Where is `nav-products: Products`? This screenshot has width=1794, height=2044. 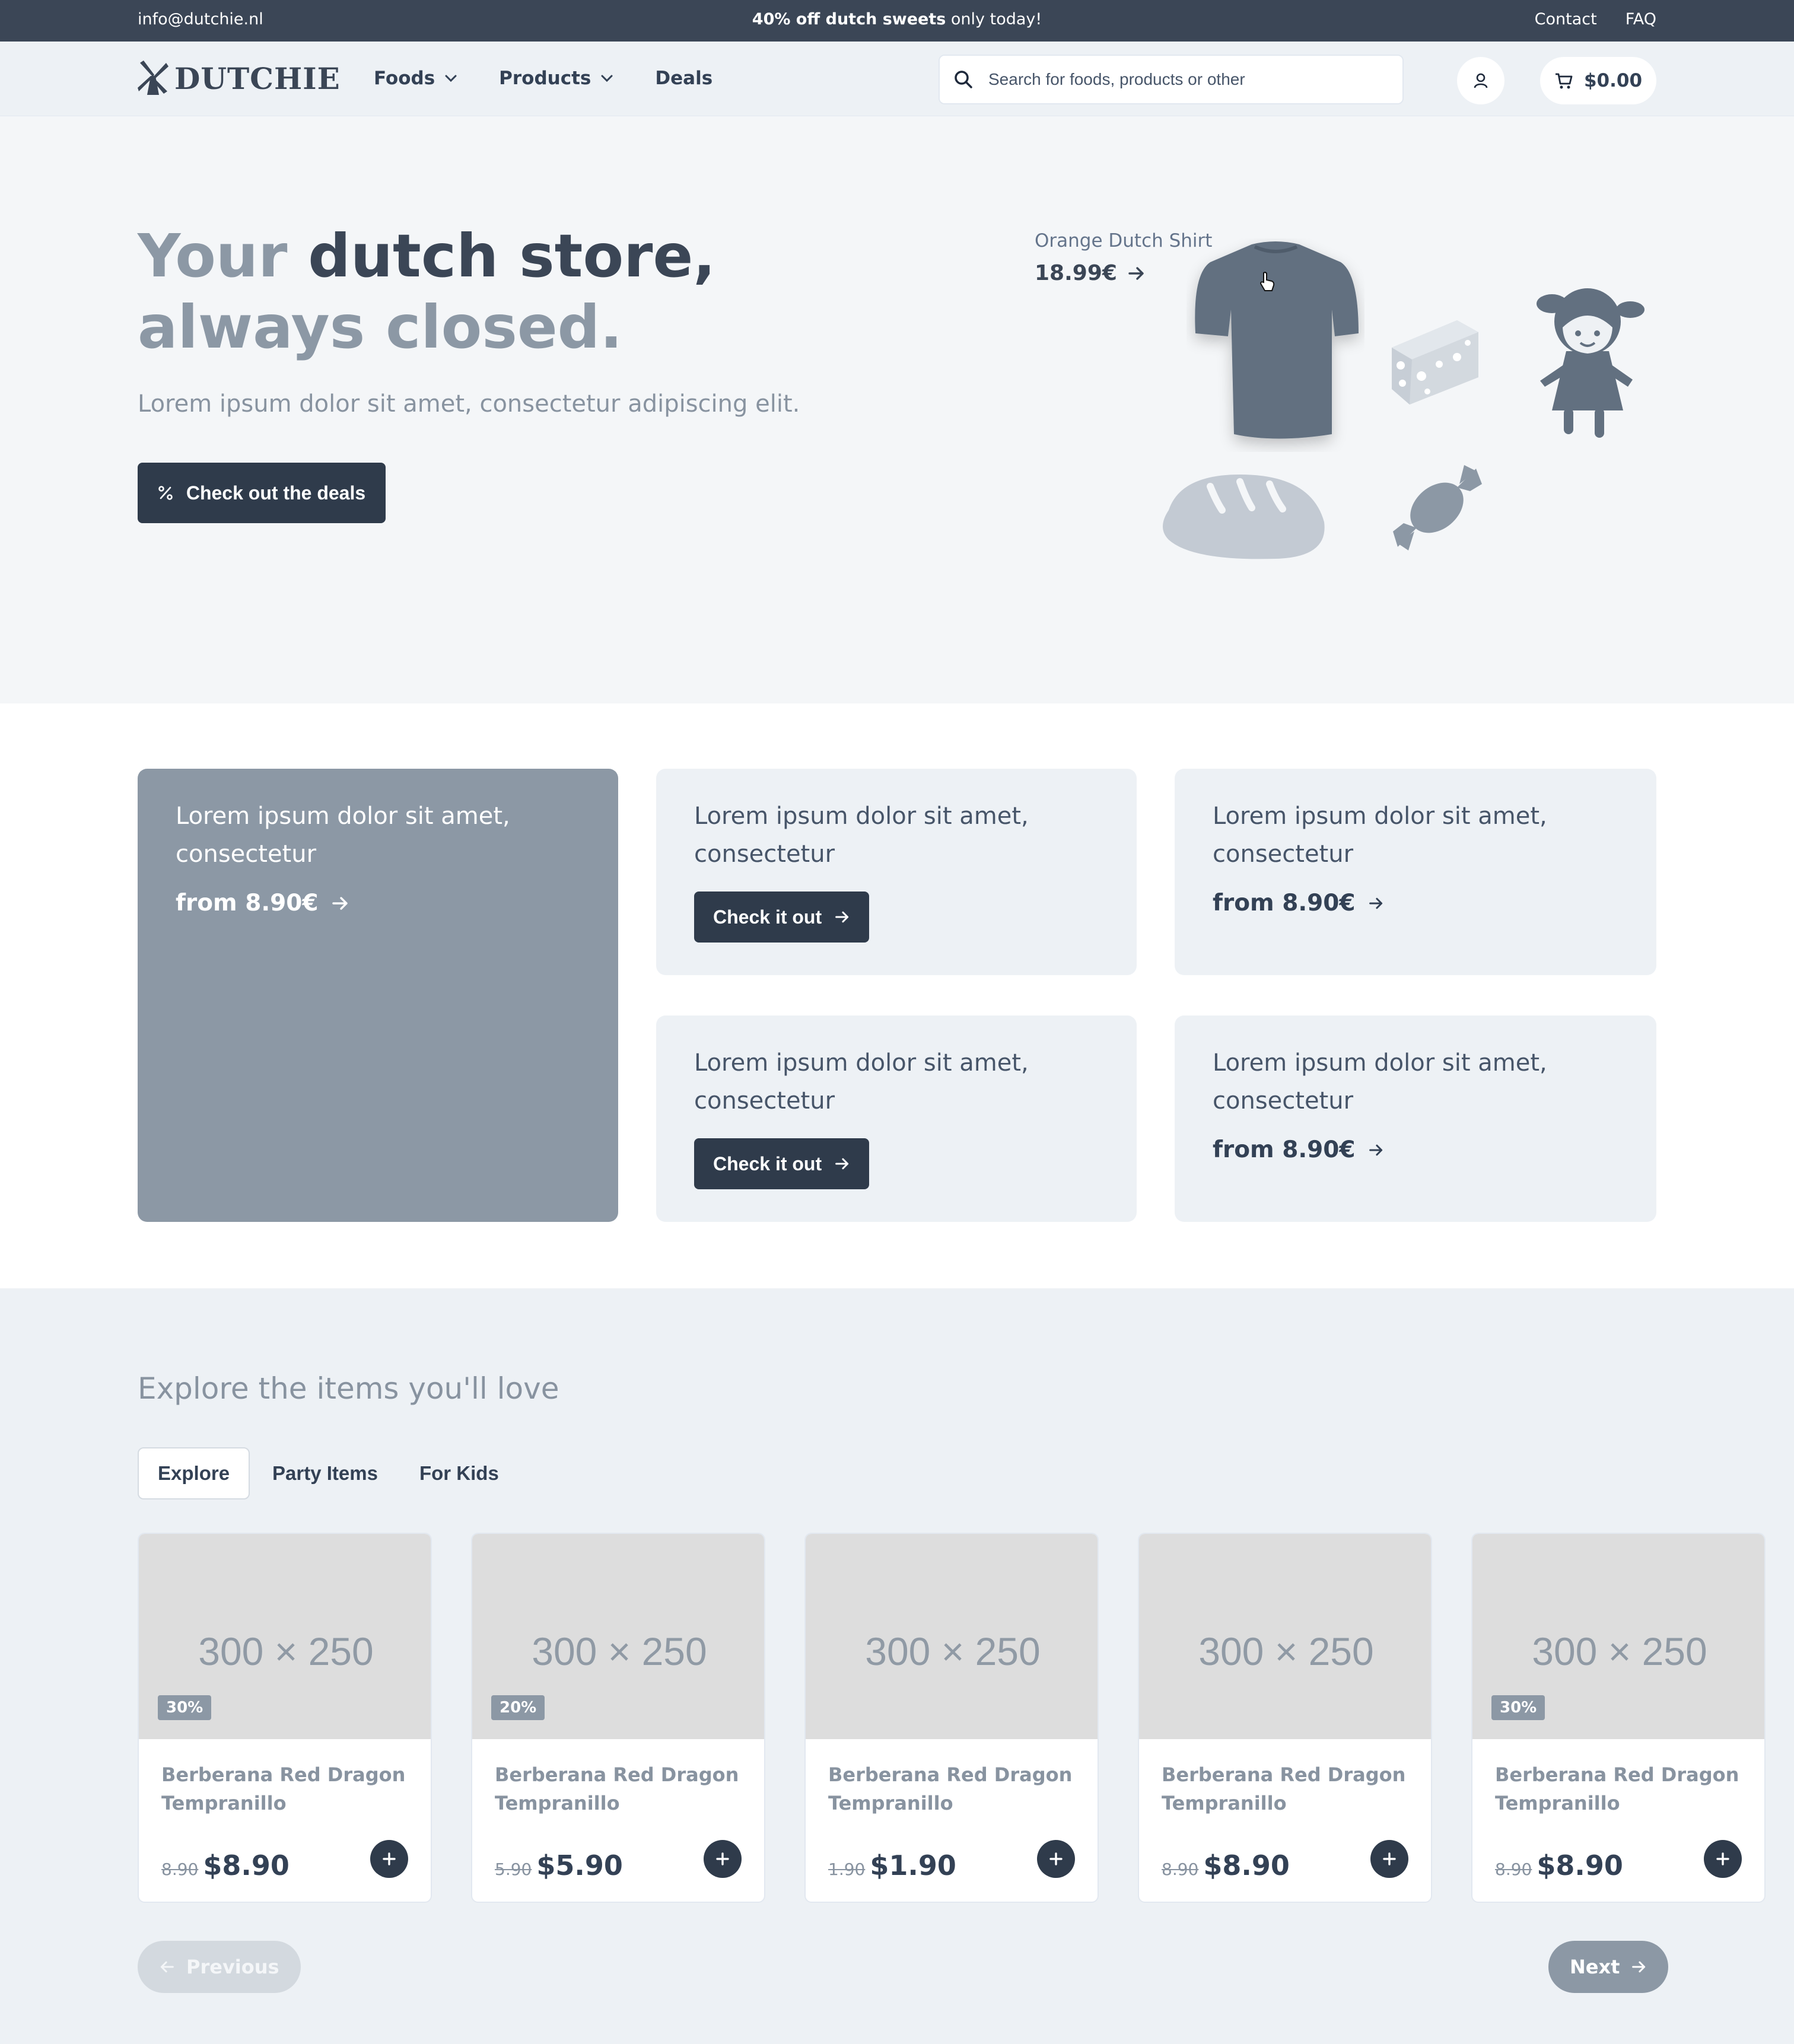
nav-products: Products is located at coordinates (556, 78).